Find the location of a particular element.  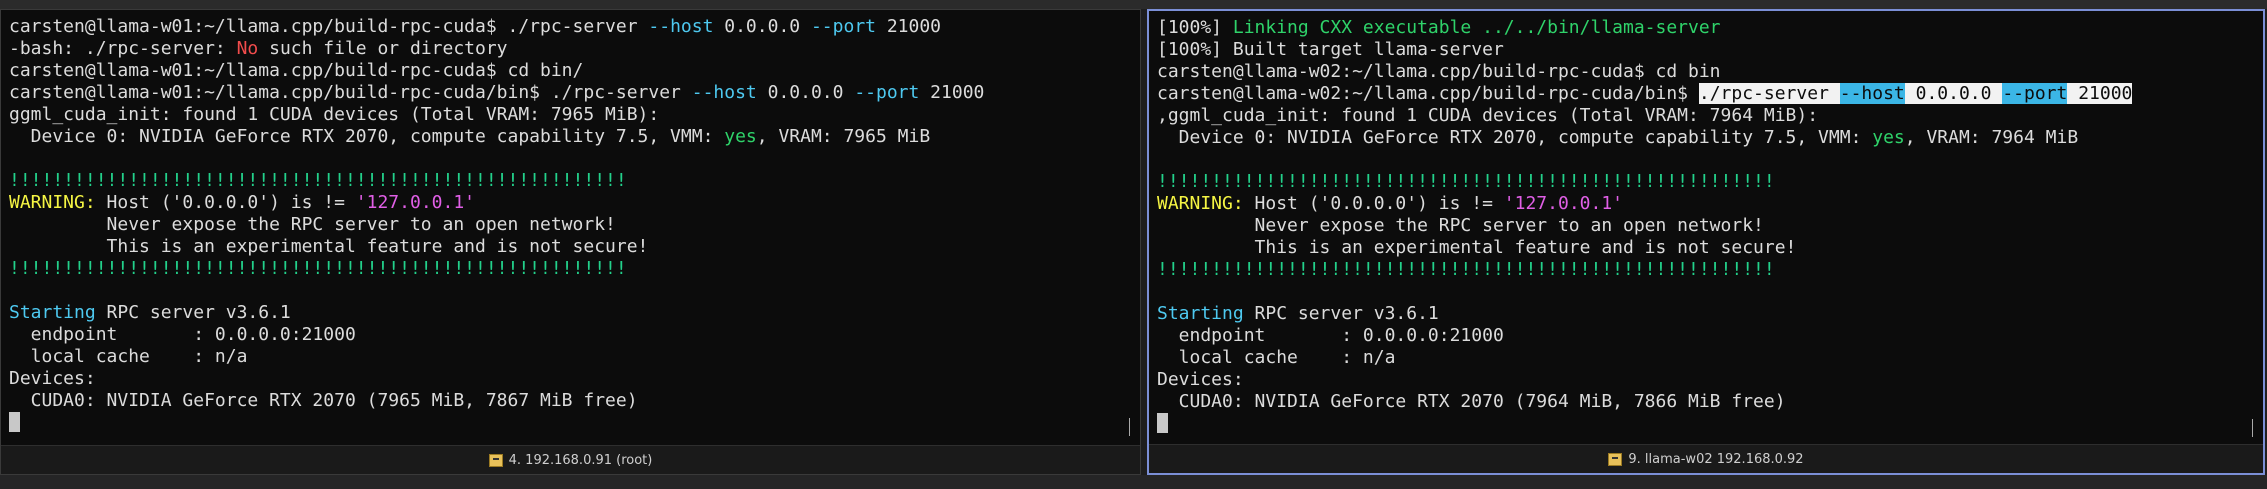

terminal-text-segment: [100%] Built target llama-server is located at coordinates (1330, 49).